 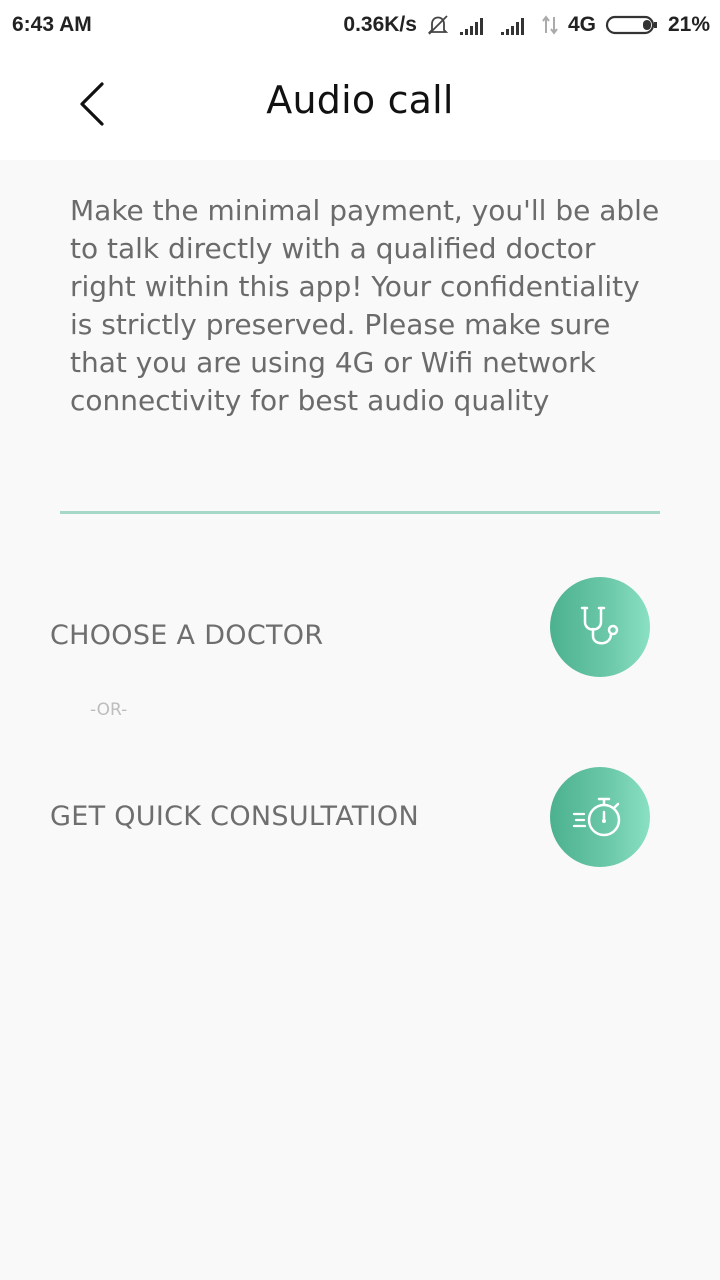 What do you see at coordinates (52, 24) in the screenshot?
I see `status-time: 6:43 AM` at bounding box center [52, 24].